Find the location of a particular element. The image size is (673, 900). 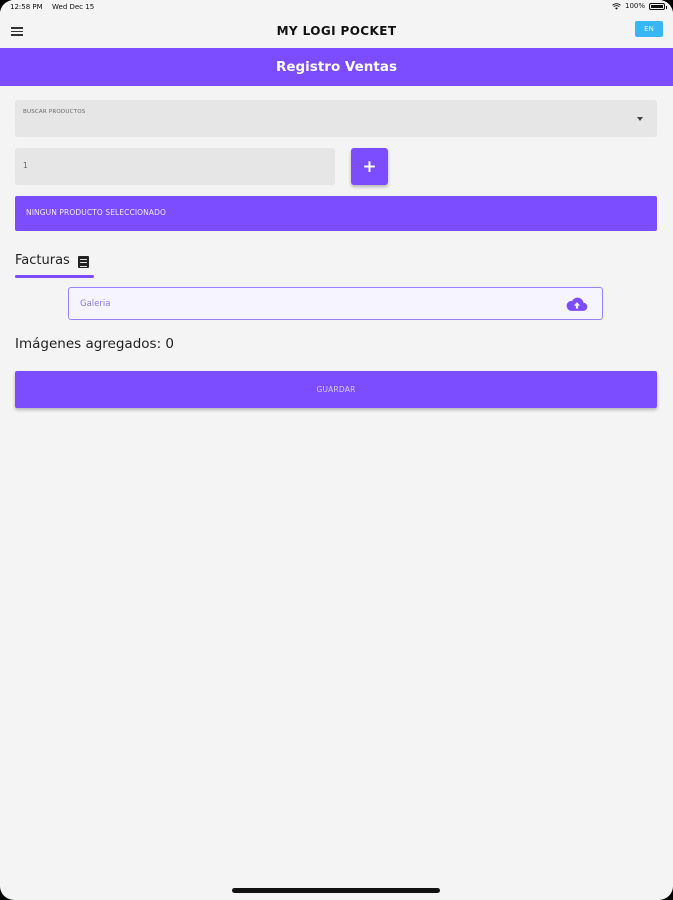

language-button: EN is located at coordinates (649, 29).